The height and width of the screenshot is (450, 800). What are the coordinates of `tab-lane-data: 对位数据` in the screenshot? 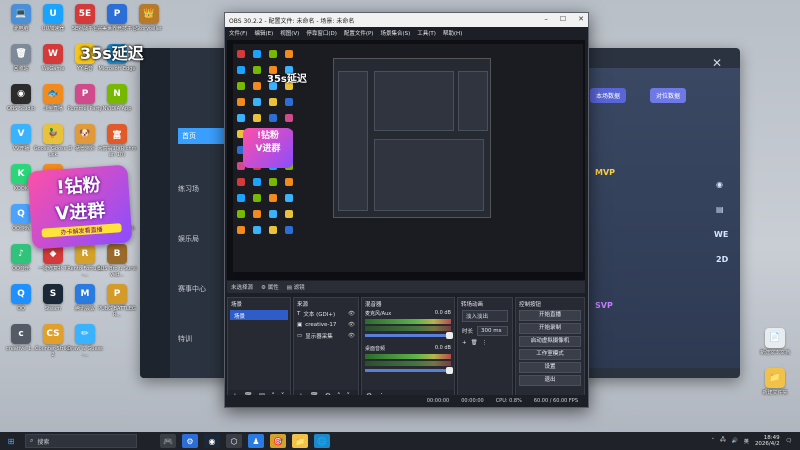 It's located at (668, 95).